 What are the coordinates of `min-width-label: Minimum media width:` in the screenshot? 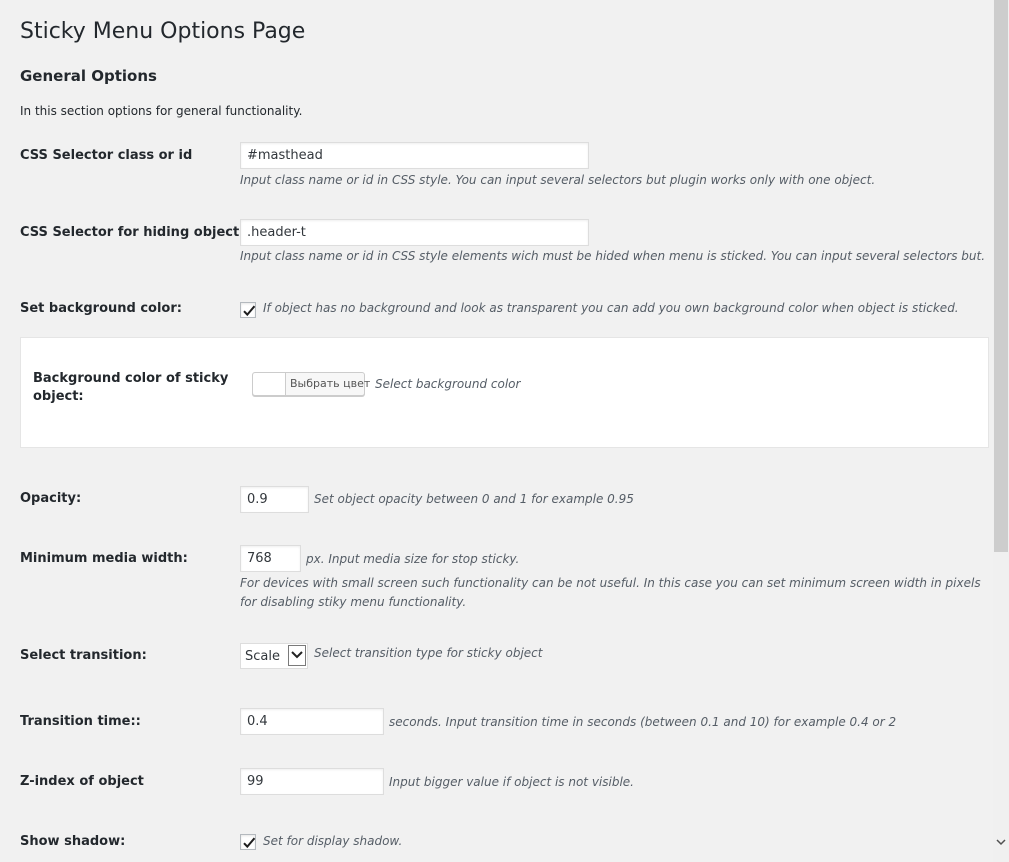 It's located at (104, 558).